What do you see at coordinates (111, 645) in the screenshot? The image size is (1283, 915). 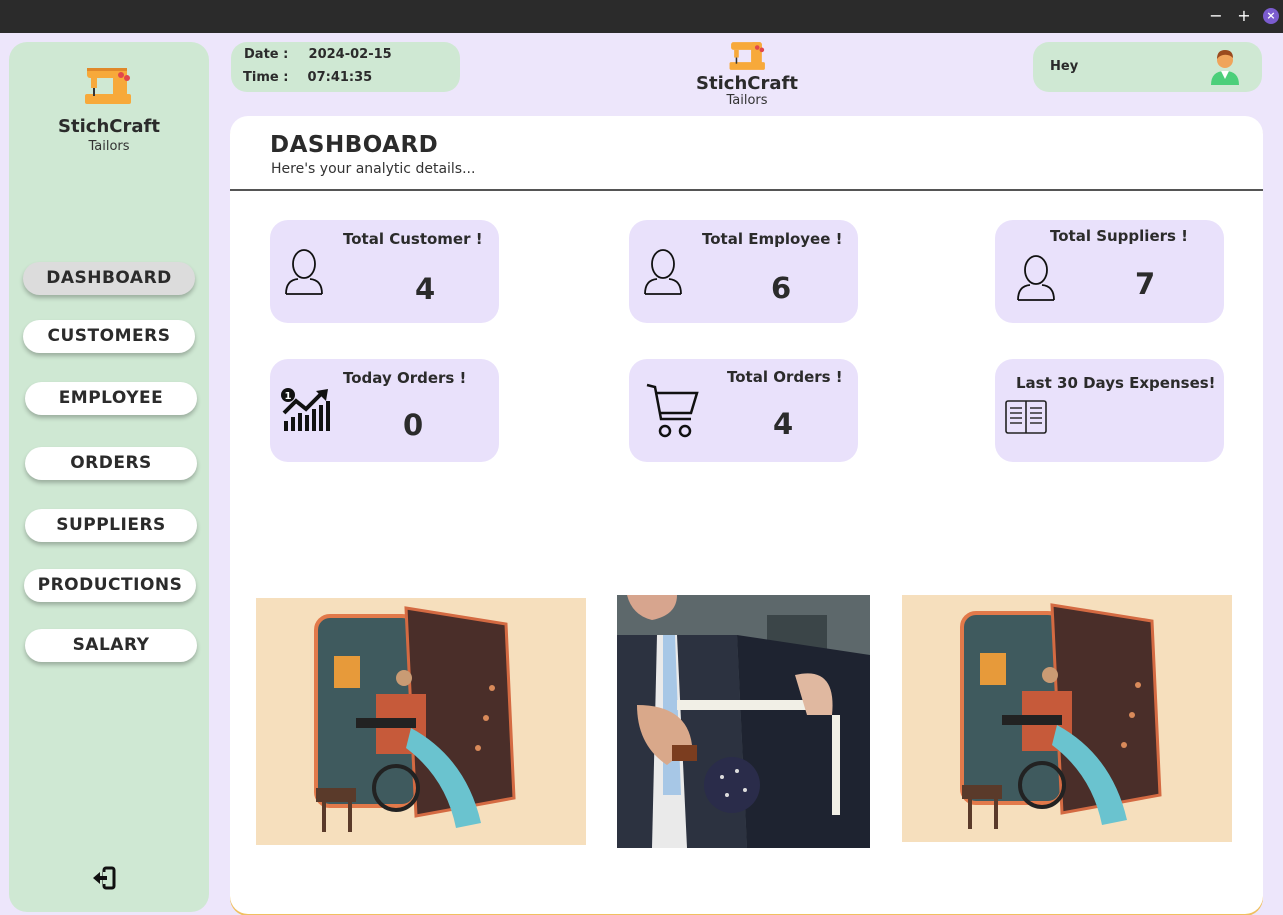 I see `sidebar-item-salary: SALARY` at bounding box center [111, 645].